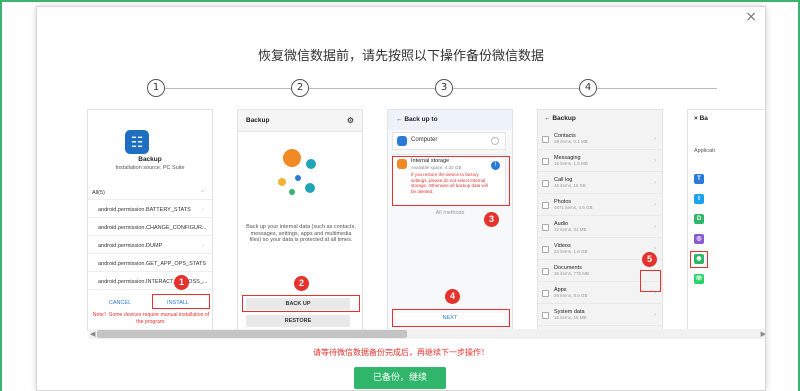 The height and width of the screenshot is (391, 800). Describe the element at coordinates (150, 246) in the screenshot. I see `permission-row: android.permission.DUMP ›` at that location.